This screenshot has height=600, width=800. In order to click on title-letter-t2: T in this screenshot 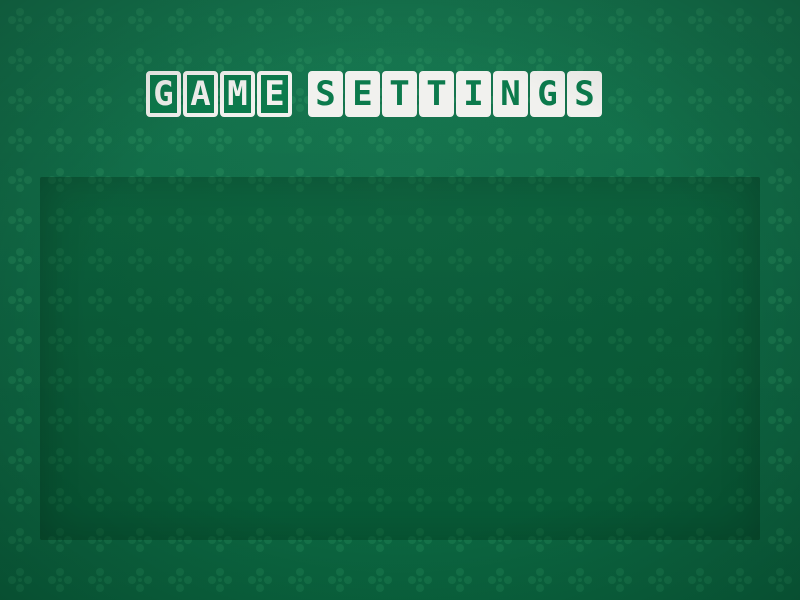, I will do `click(436, 94)`.